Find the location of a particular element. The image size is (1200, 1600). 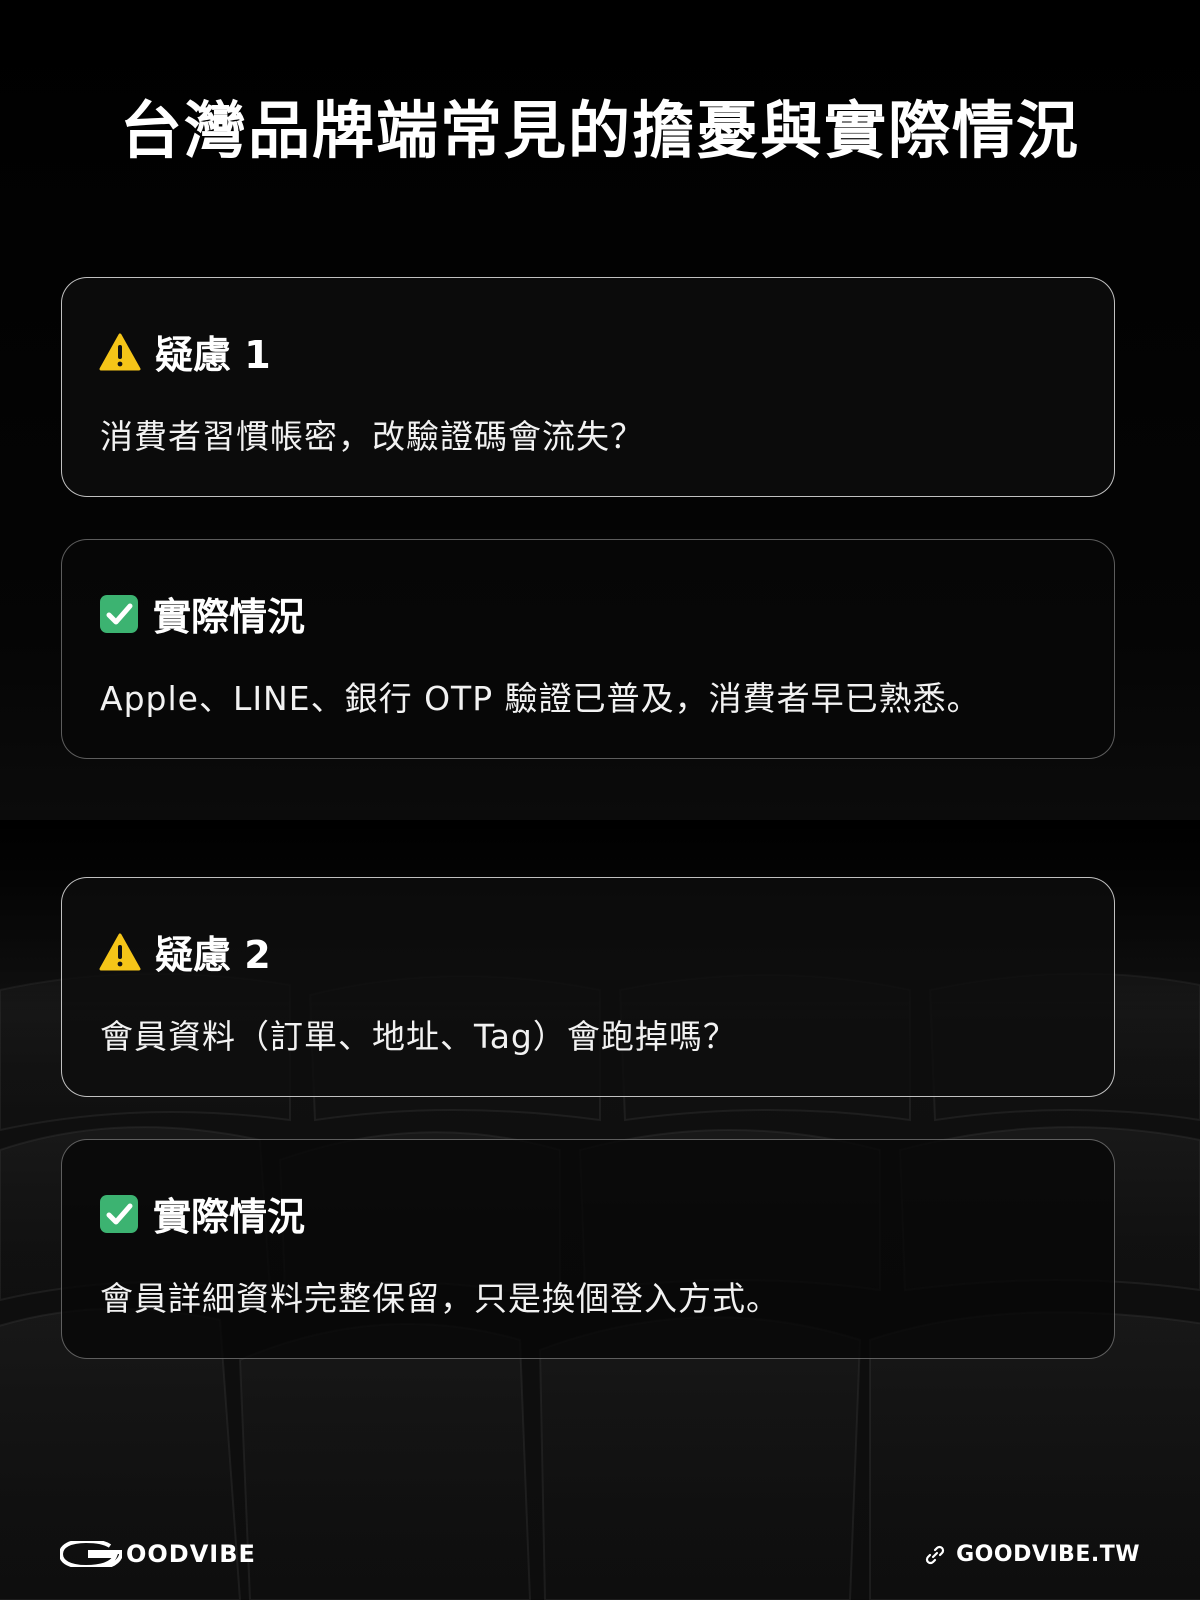

card-heading: 疑慮 2 is located at coordinates (185, 951).